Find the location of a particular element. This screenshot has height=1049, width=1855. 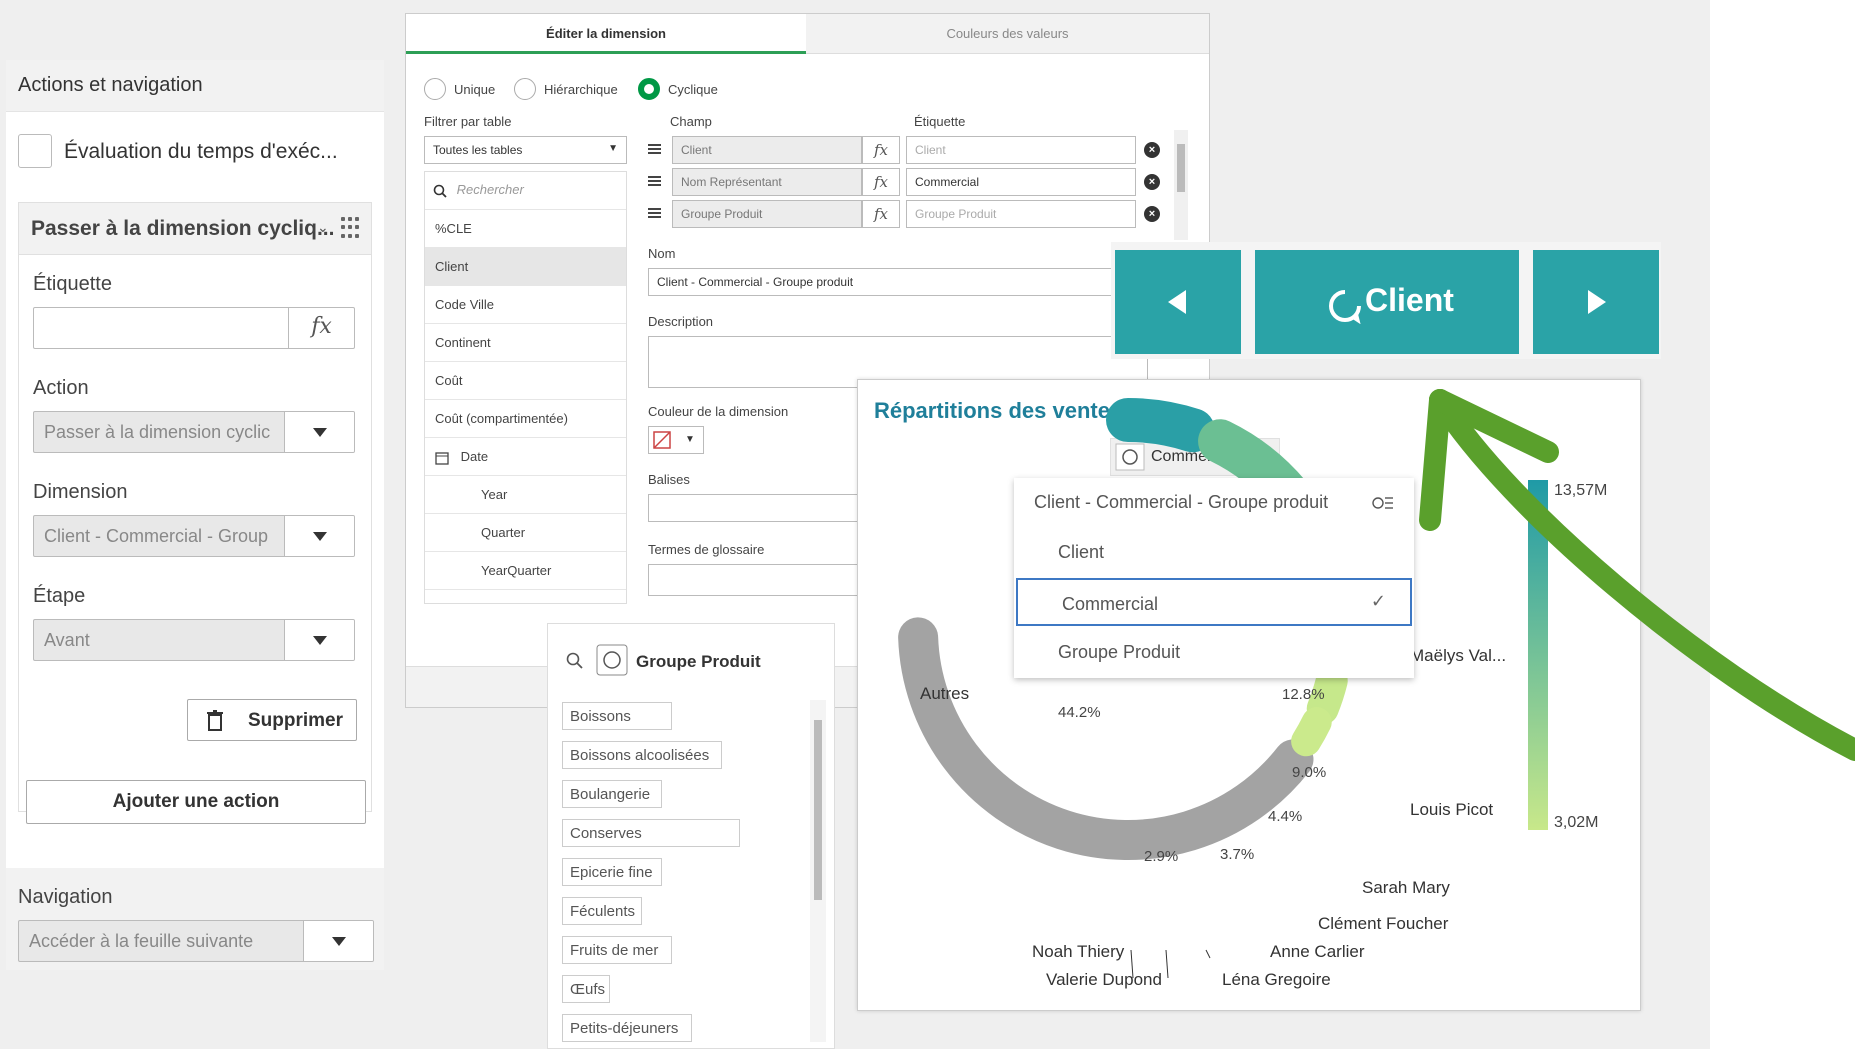

annotation-arrow-icon is located at coordinates (1637, 575).